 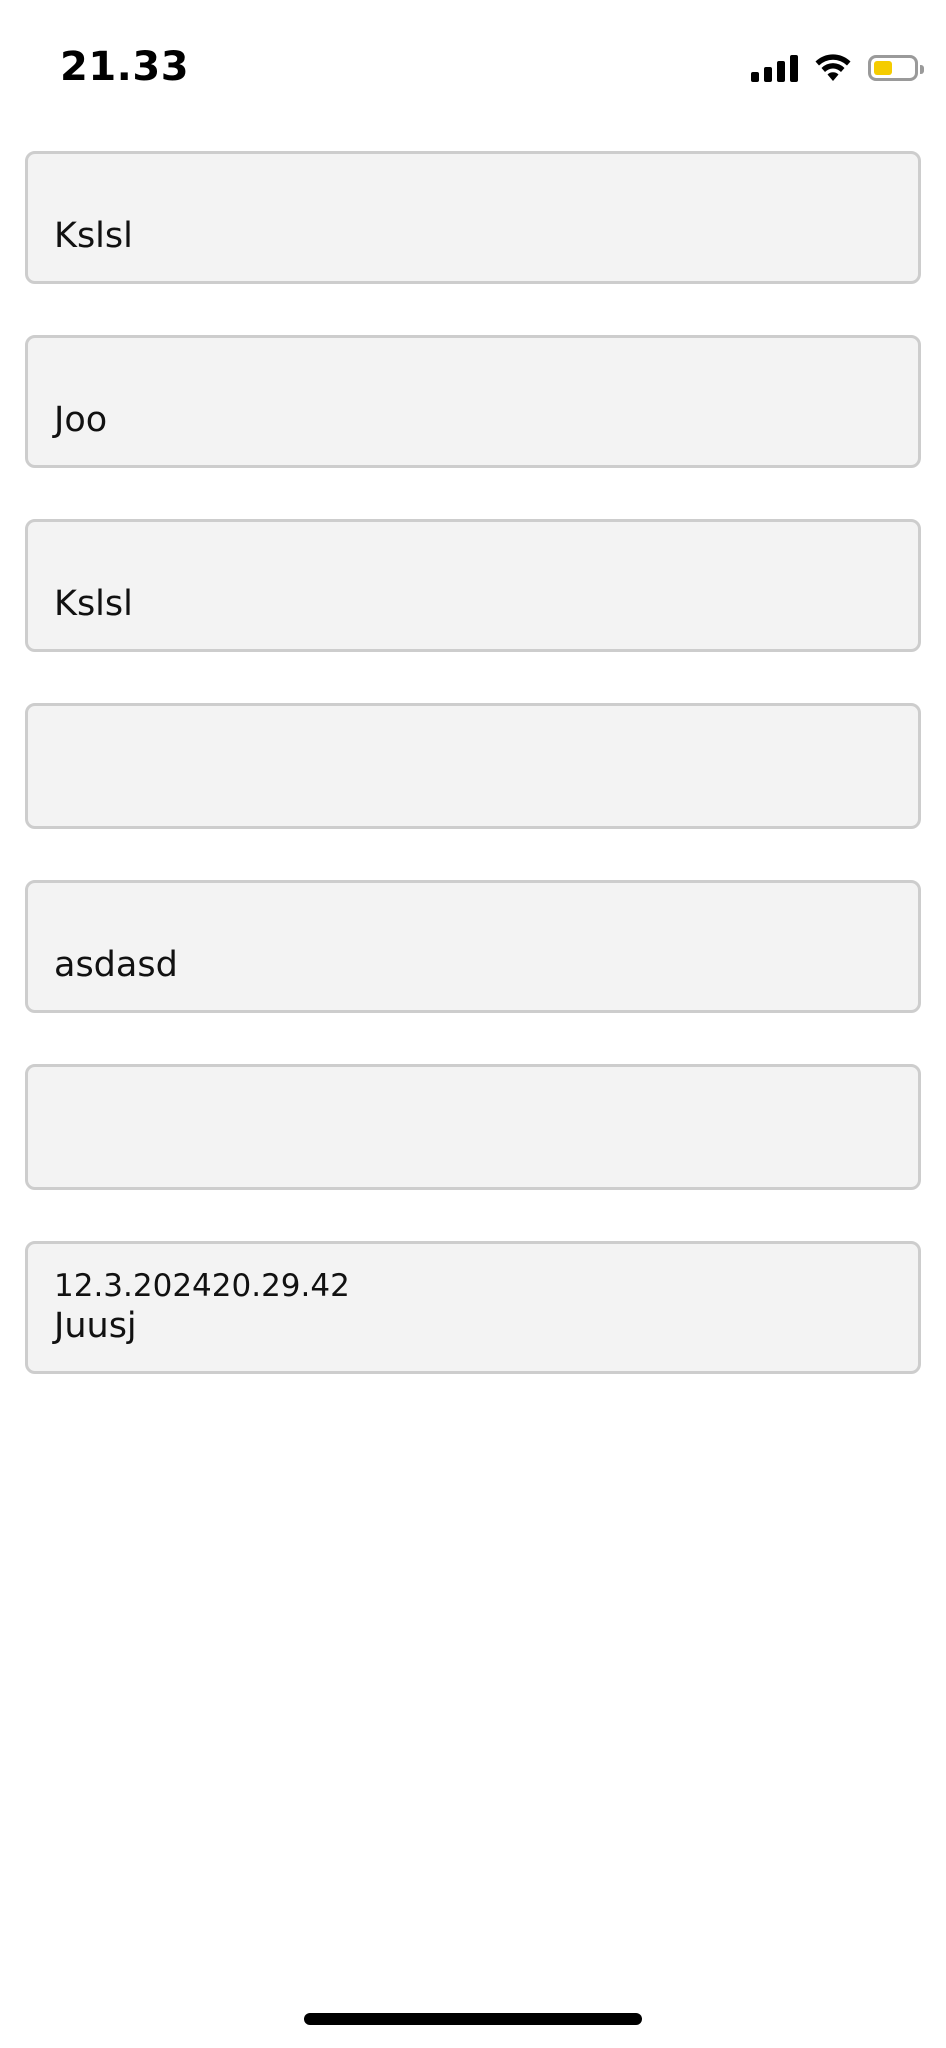 What do you see at coordinates (896, 68) in the screenshot?
I see `battery-icon` at bounding box center [896, 68].